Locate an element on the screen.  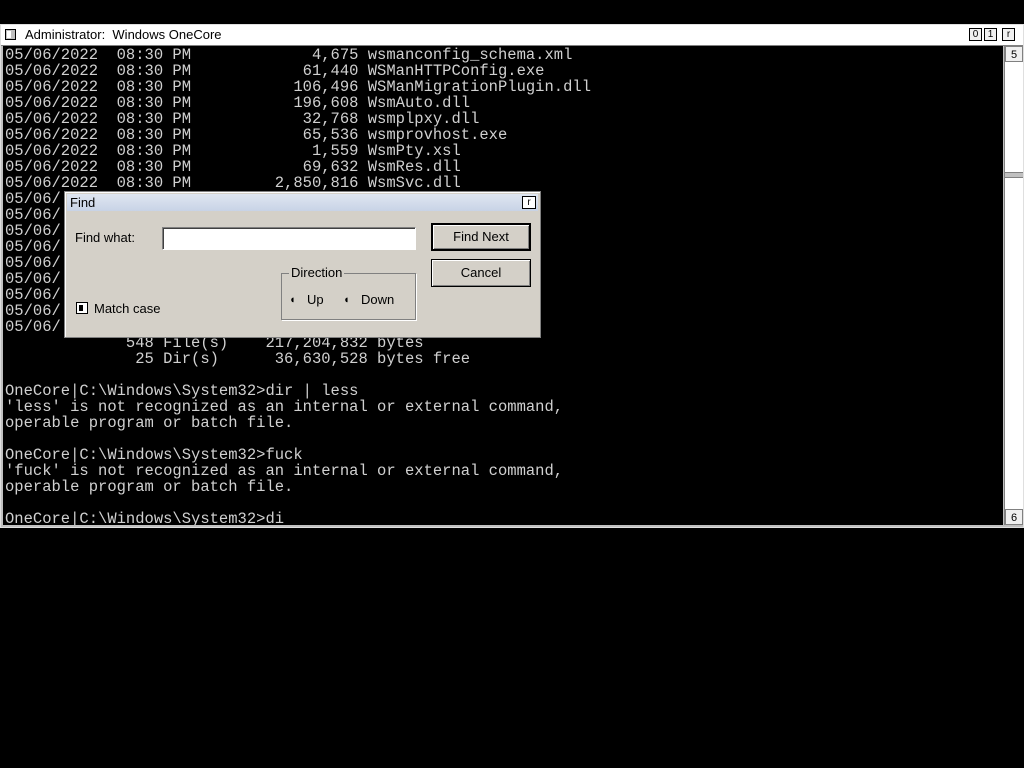
find-dialog-title: Find is located at coordinates (83, 202).